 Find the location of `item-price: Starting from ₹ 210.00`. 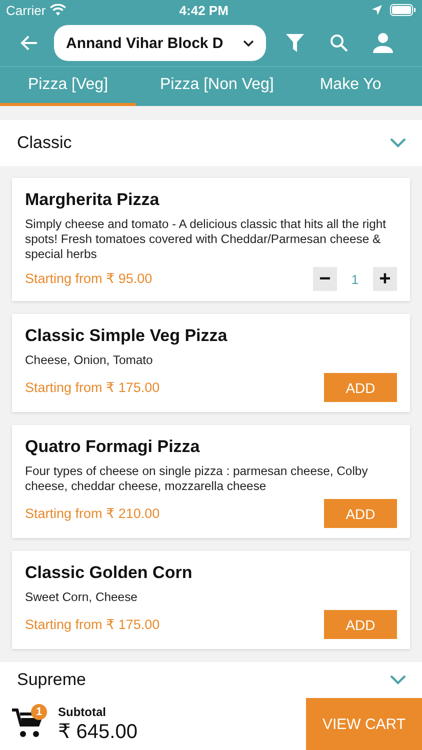

item-price: Starting from ₹ 210.00 is located at coordinates (92, 514).